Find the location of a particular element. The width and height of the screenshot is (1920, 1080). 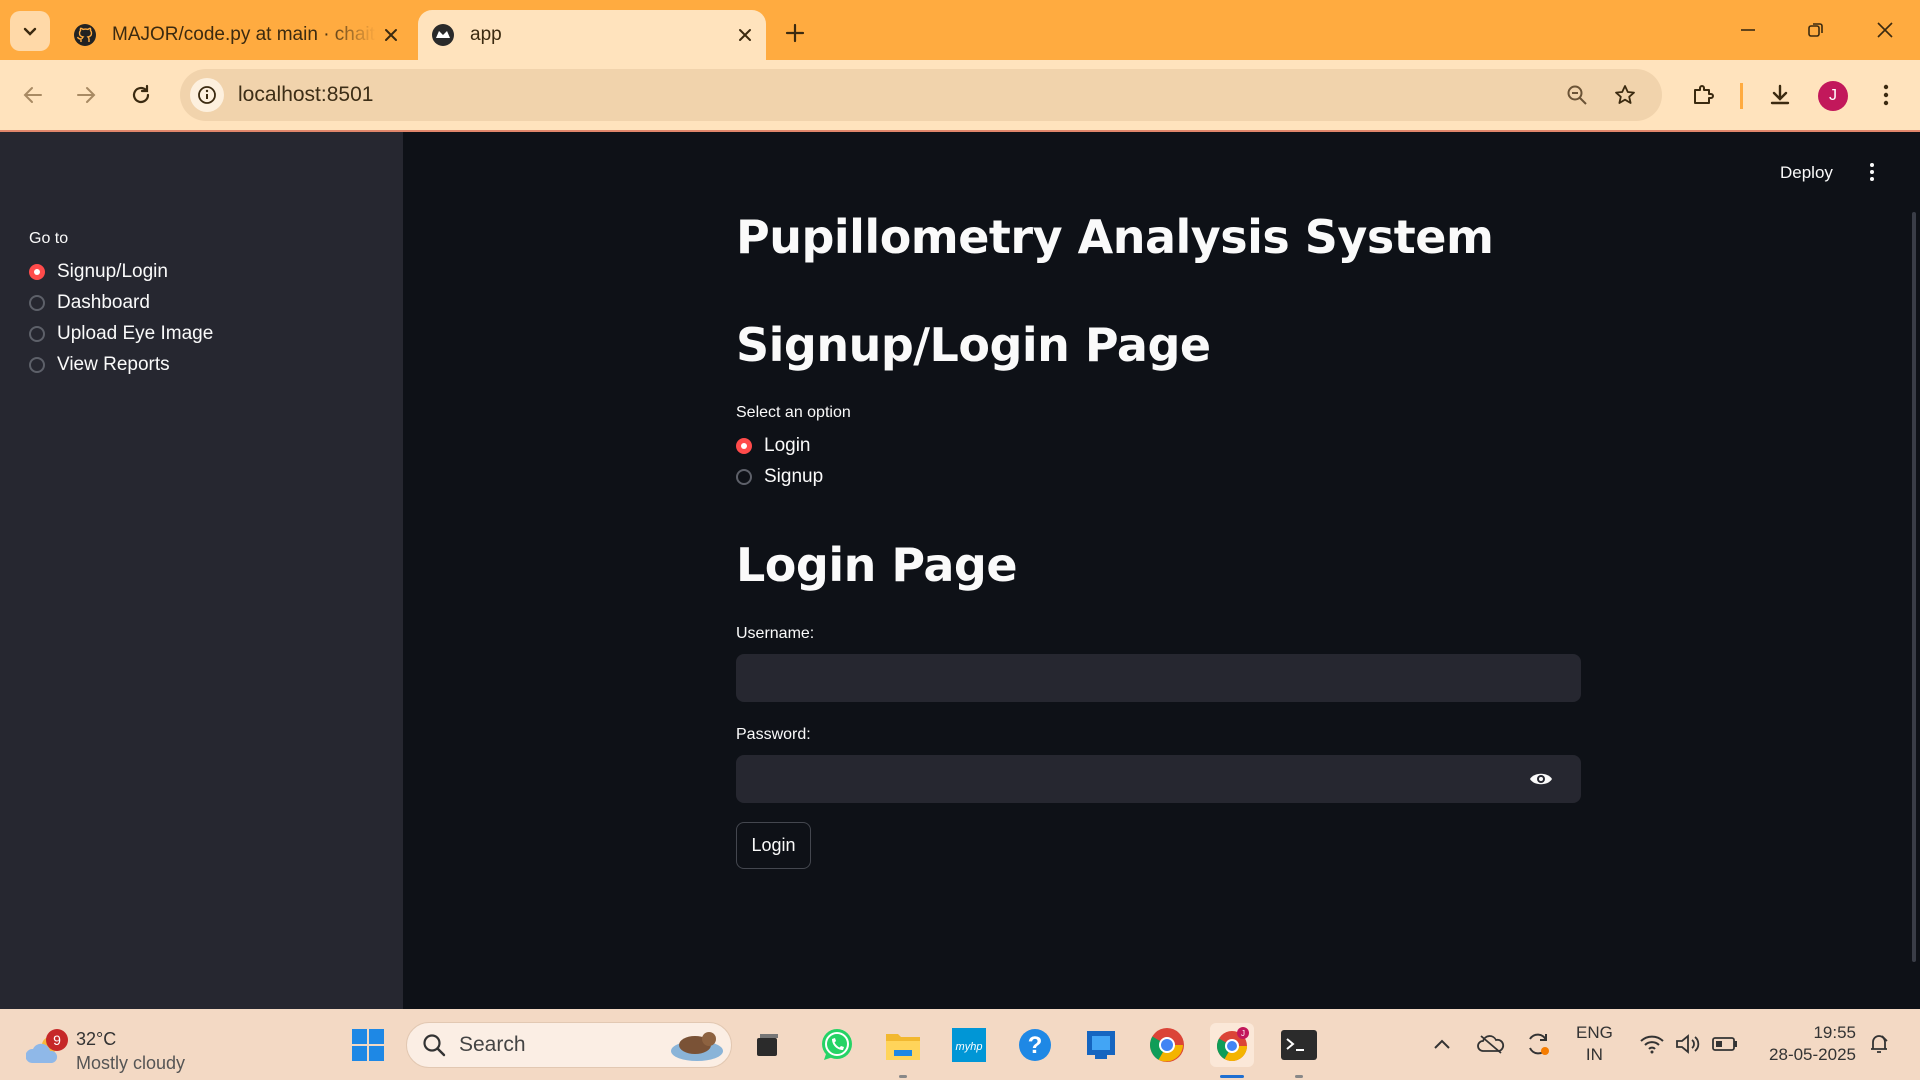

forward-button is located at coordinates (86, 95).